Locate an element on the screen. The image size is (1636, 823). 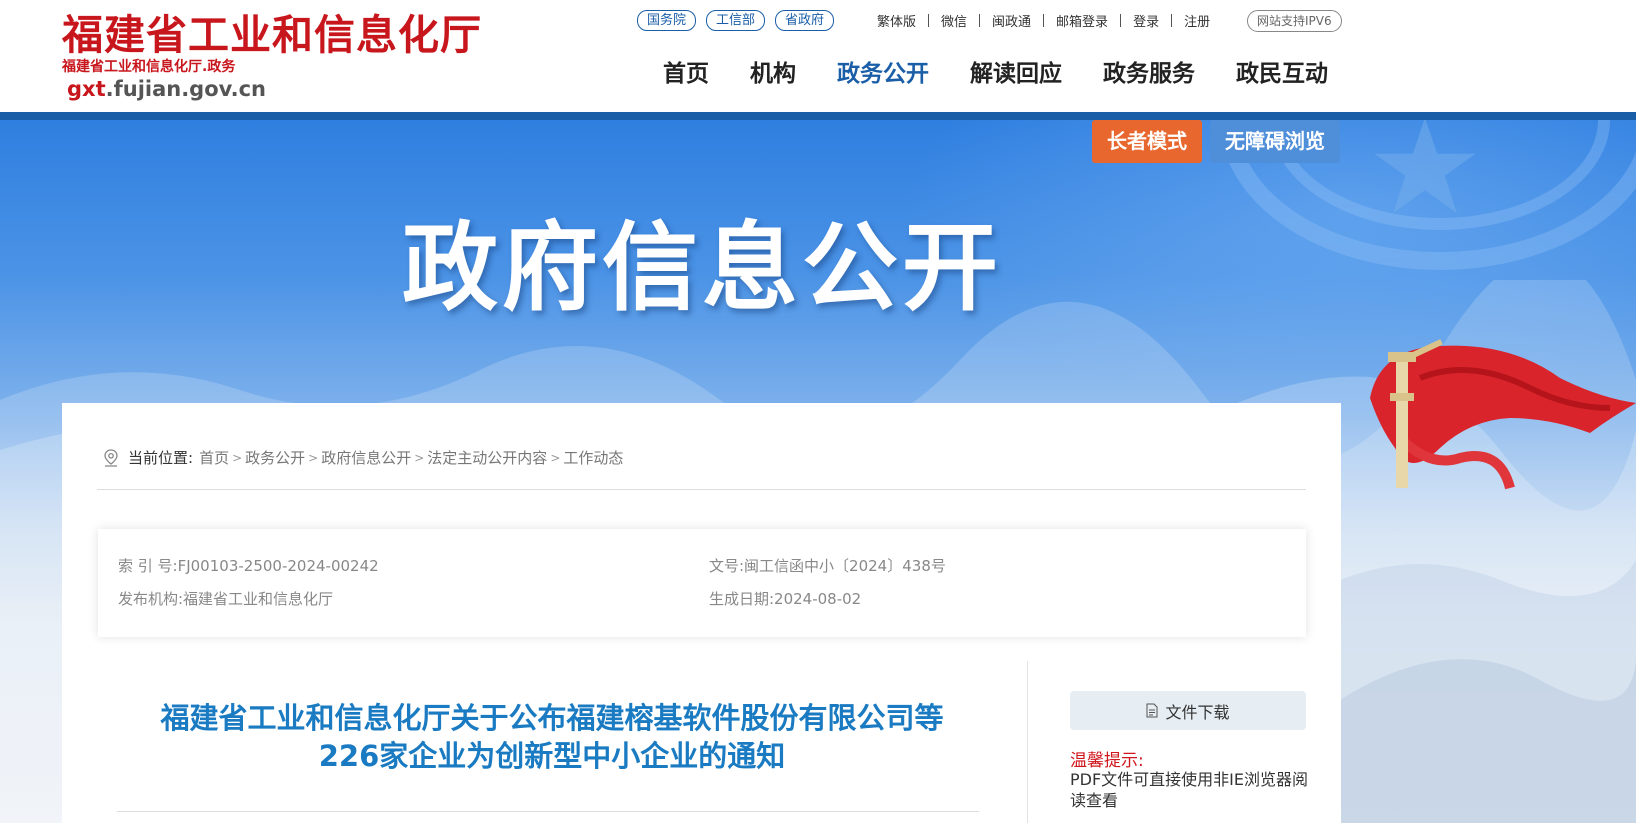
meta-document-number: 文号:闽工信函中小〔2024〕438号 is located at coordinates (827, 566).